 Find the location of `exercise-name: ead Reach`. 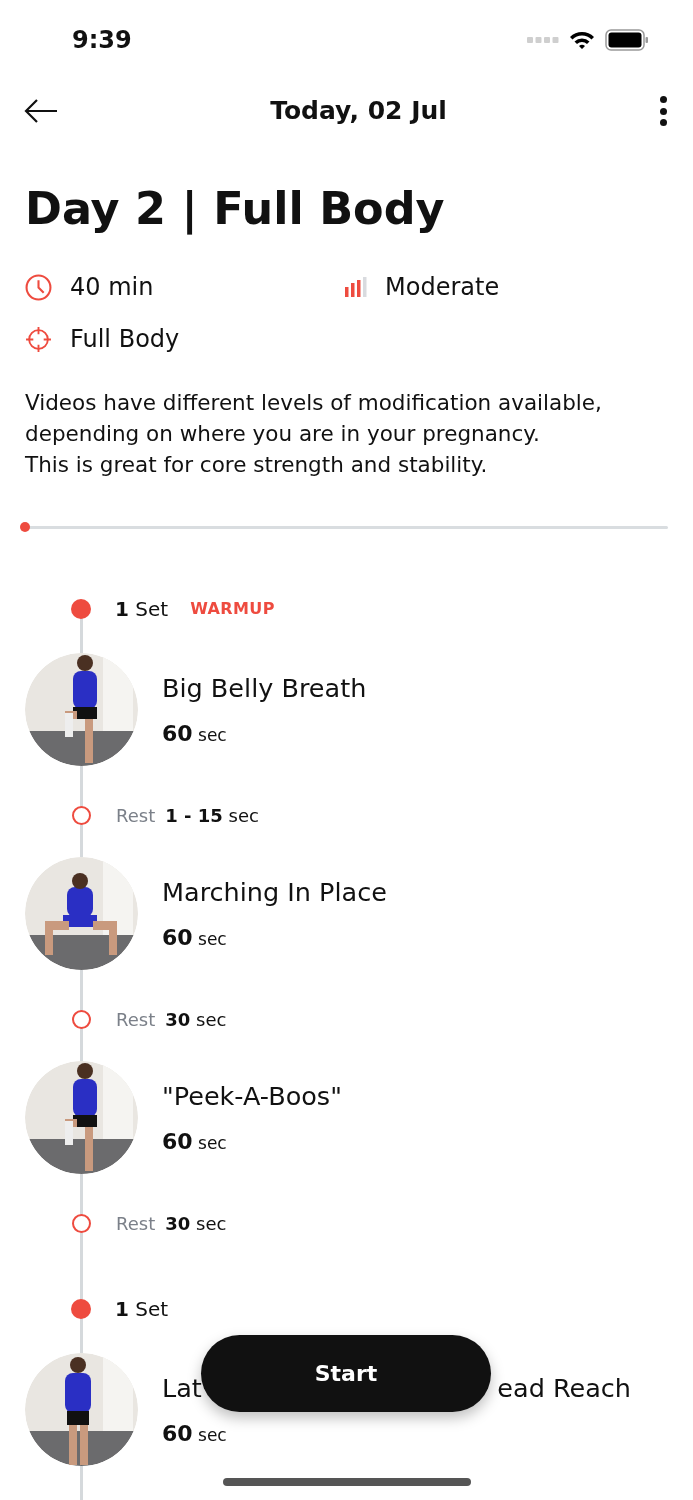

exercise-name: ead Reach is located at coordinates (564, 1388).